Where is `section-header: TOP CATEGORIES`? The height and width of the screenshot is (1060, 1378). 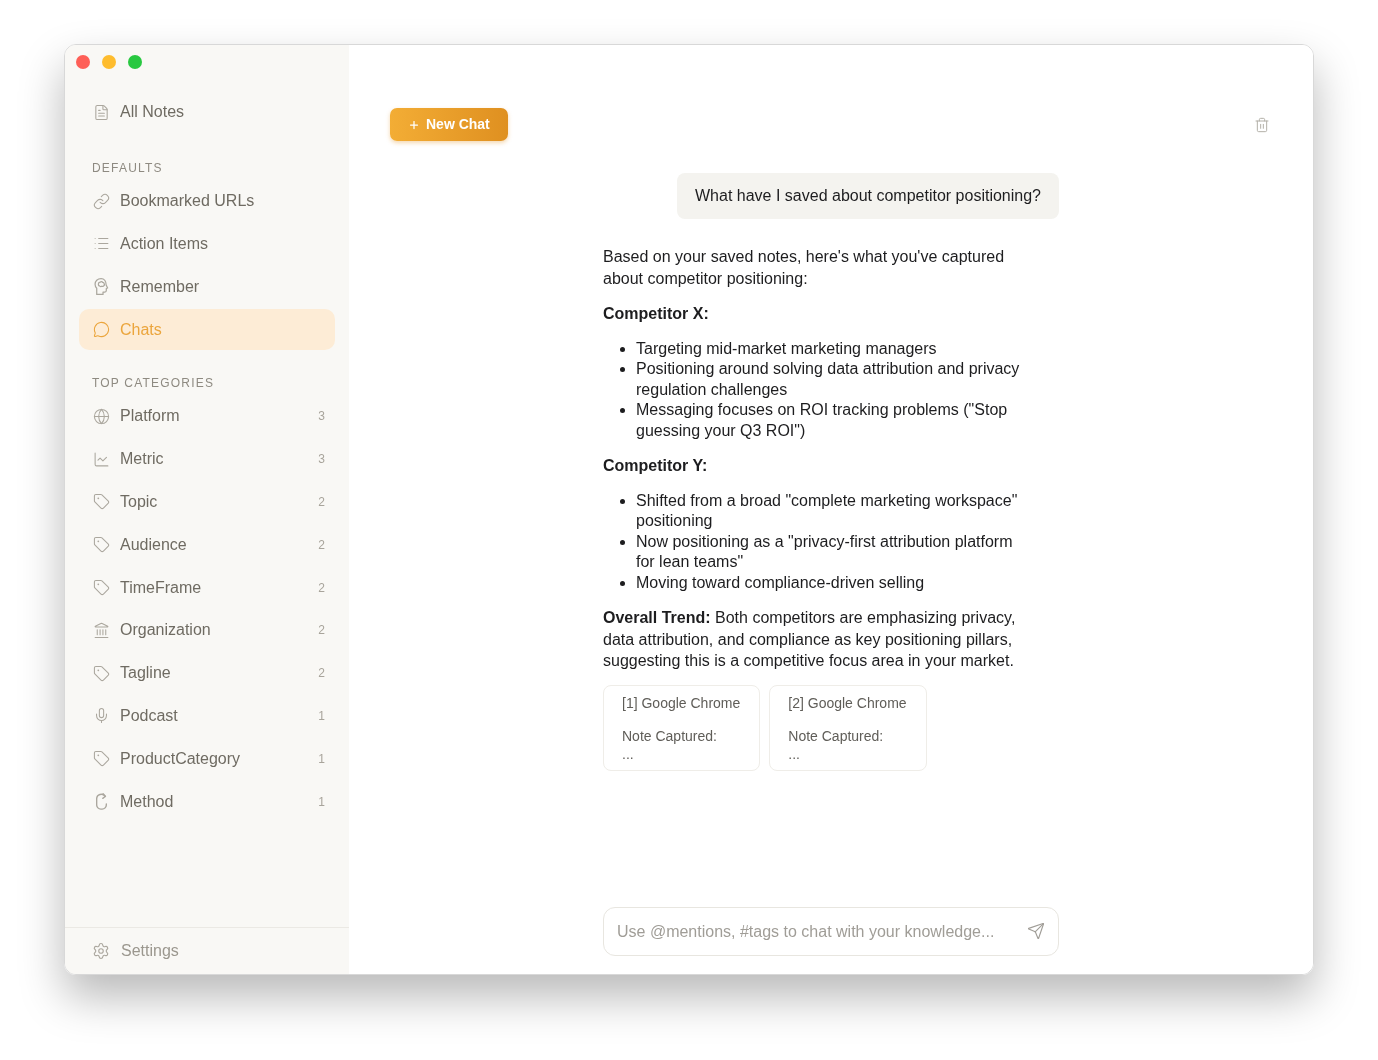 section-header: TOP CATEGORIES is located at coordinates (153, 383).